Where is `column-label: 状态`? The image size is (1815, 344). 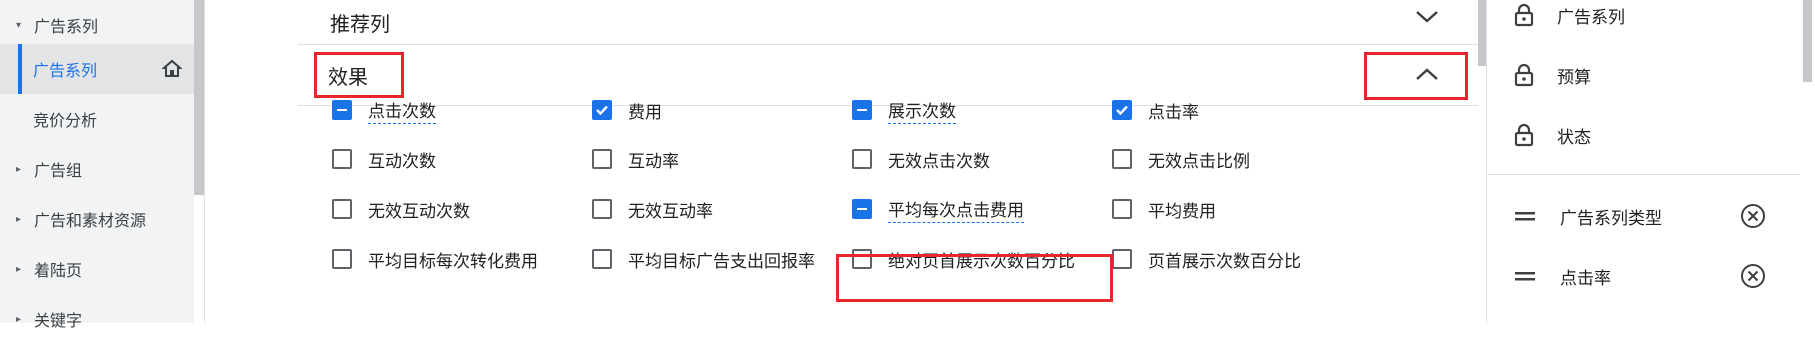 column-label: 状态 is located at coordinates (1574, 137).